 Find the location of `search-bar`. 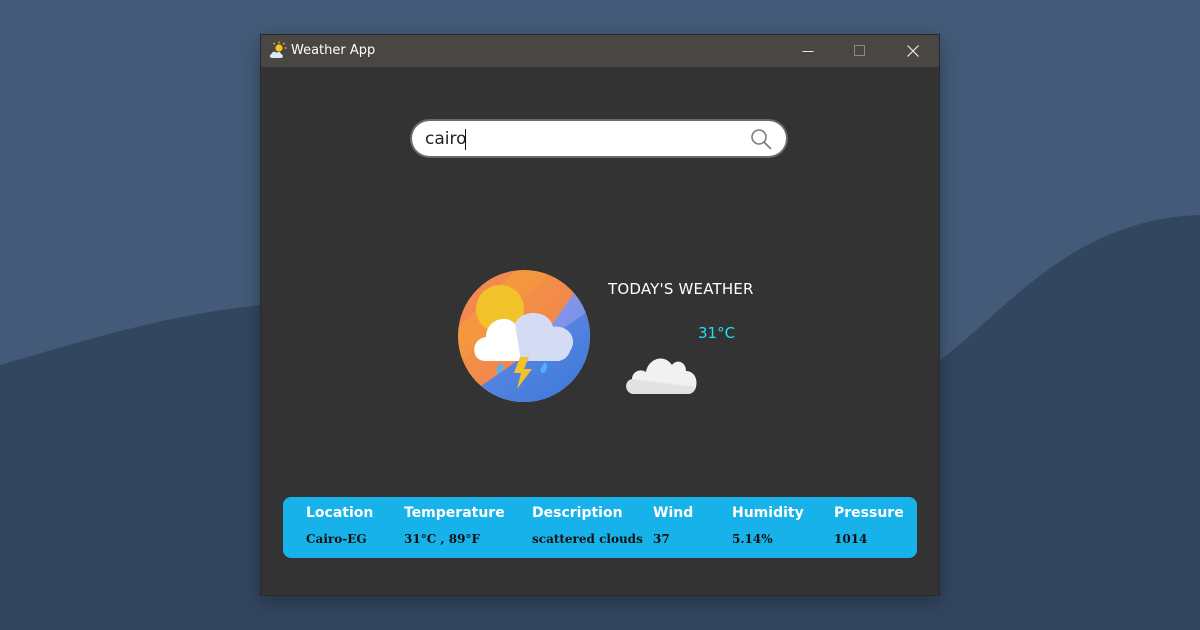

search-bar is located at coordinates (599, 138).